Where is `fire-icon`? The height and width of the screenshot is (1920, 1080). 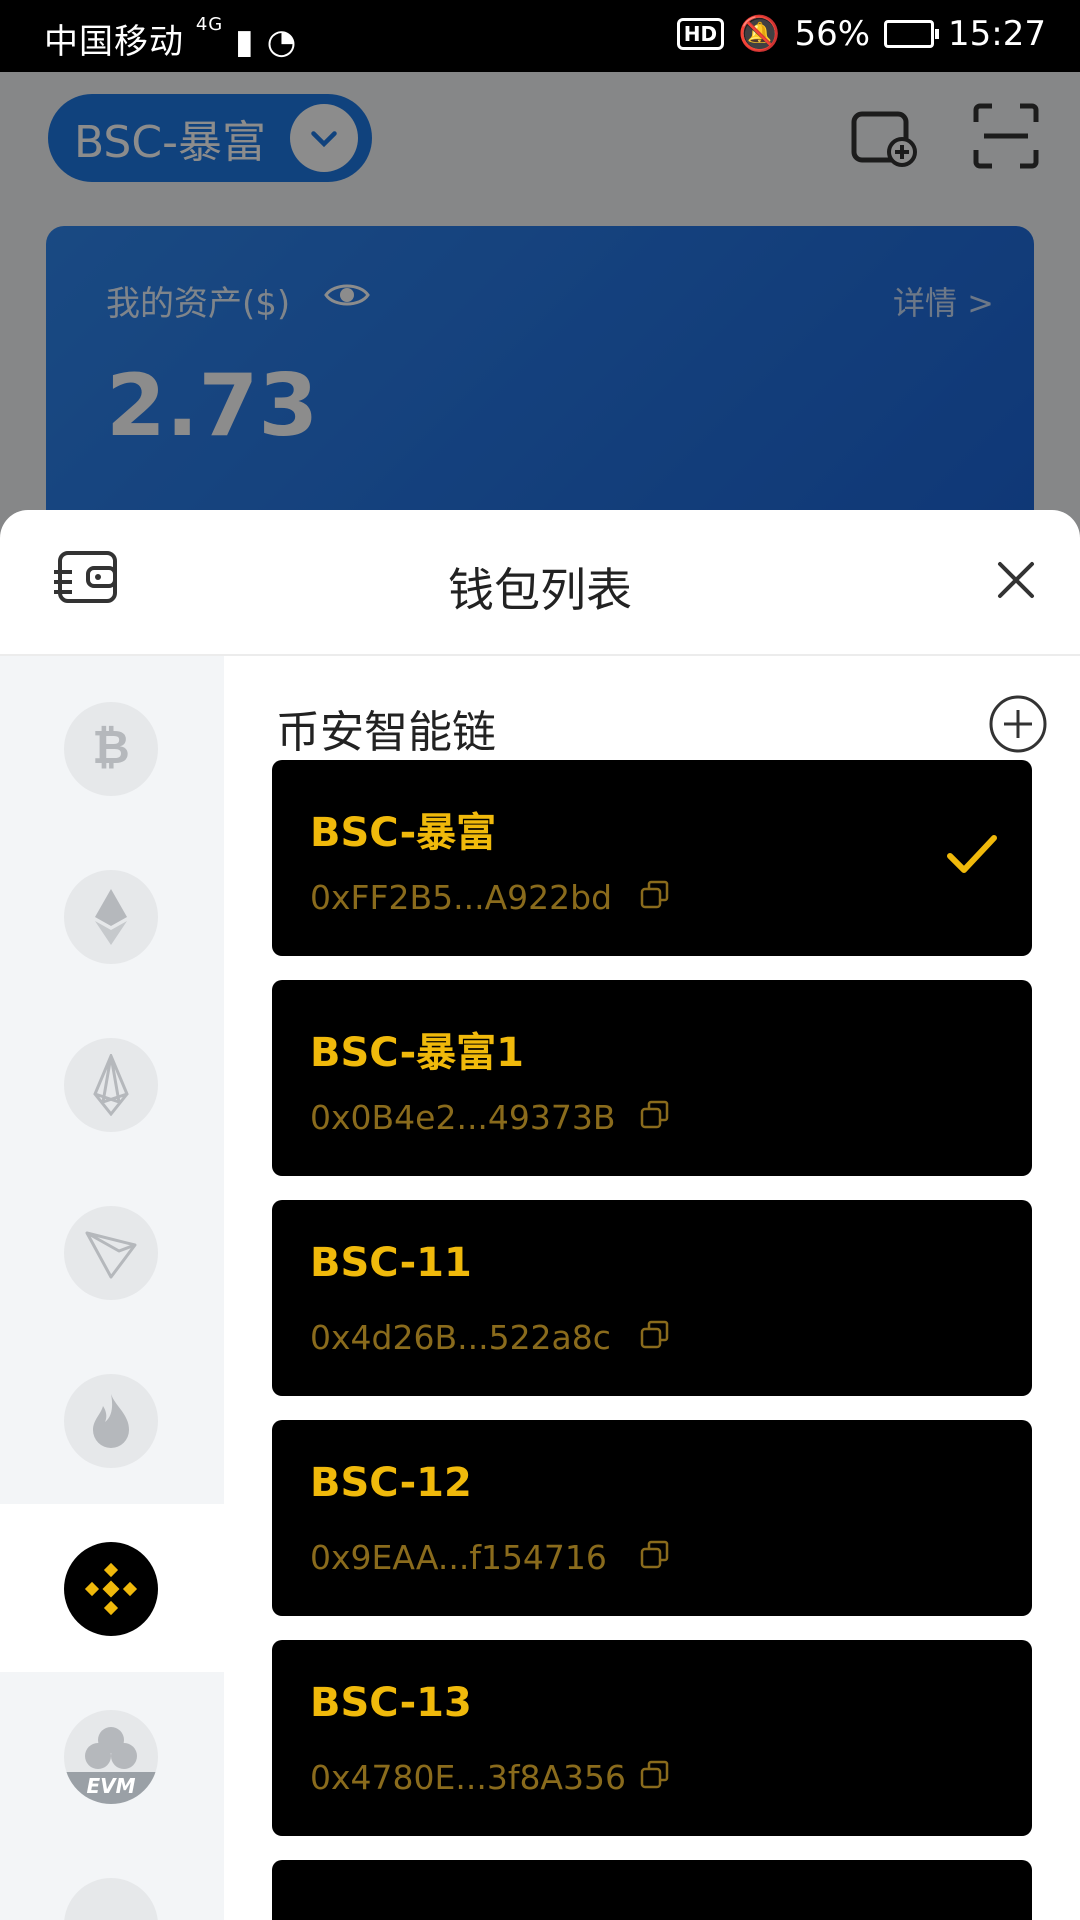 fire-icon is located at coordinates (111, 1421).